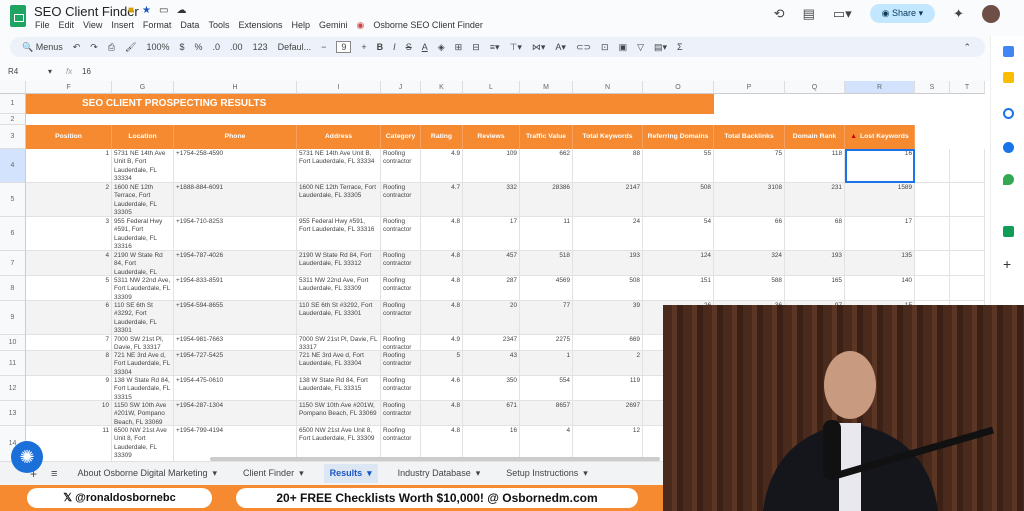 This screenshot has width=1024, height=511. Describe the element at coordinates (546, 234) in the screenshot. I see `cell-traffic-value: 11` at that location.